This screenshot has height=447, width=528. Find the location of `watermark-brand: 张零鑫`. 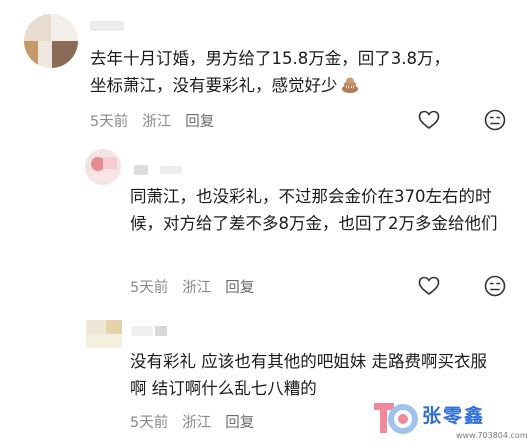

watermark-brand: 张零鑫 is located at coordinates (454, 416).